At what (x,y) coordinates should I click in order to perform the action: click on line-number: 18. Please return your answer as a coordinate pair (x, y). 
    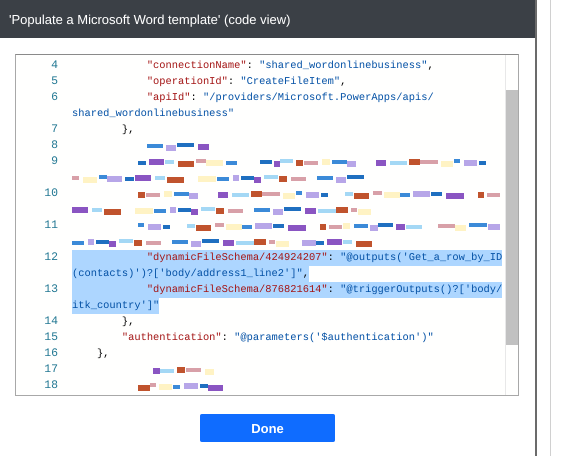
    Looking at the image, I should click on (50, 386).